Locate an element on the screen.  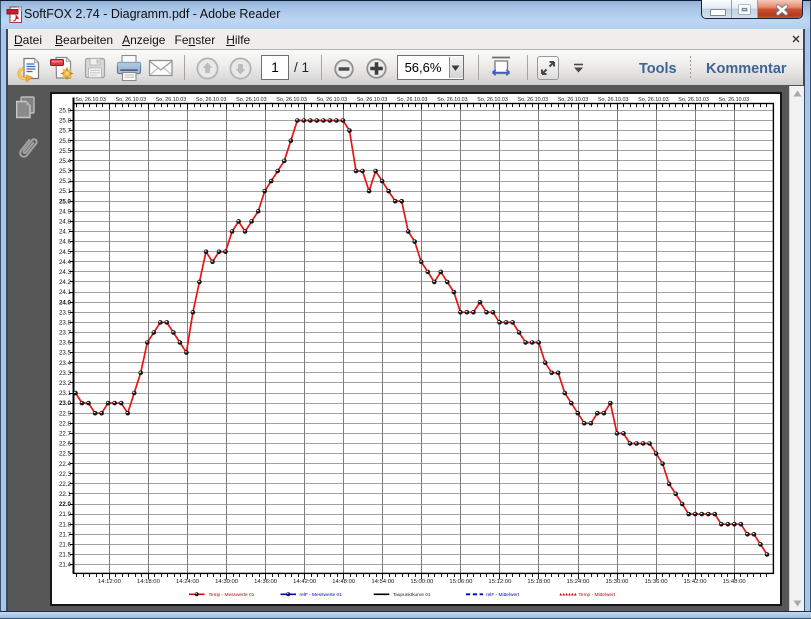
svg-text: 15:12:00 is located at coordinates (500, 582).